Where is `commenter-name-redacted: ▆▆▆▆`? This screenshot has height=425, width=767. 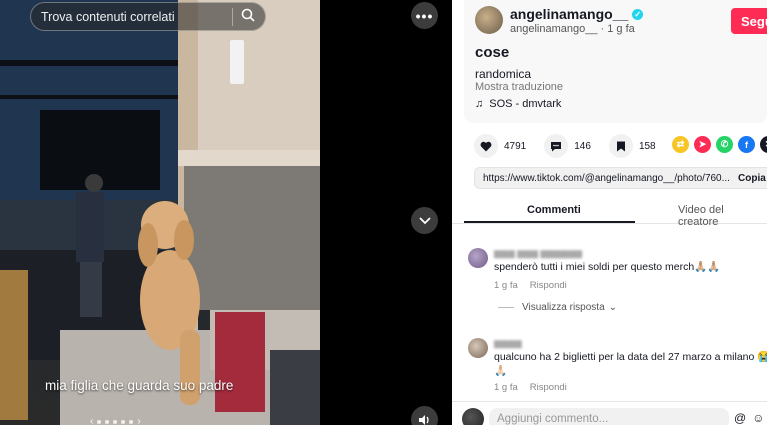 commenter-name-redacted: ▆▆▆▆ is located at coordinates (508, 343).